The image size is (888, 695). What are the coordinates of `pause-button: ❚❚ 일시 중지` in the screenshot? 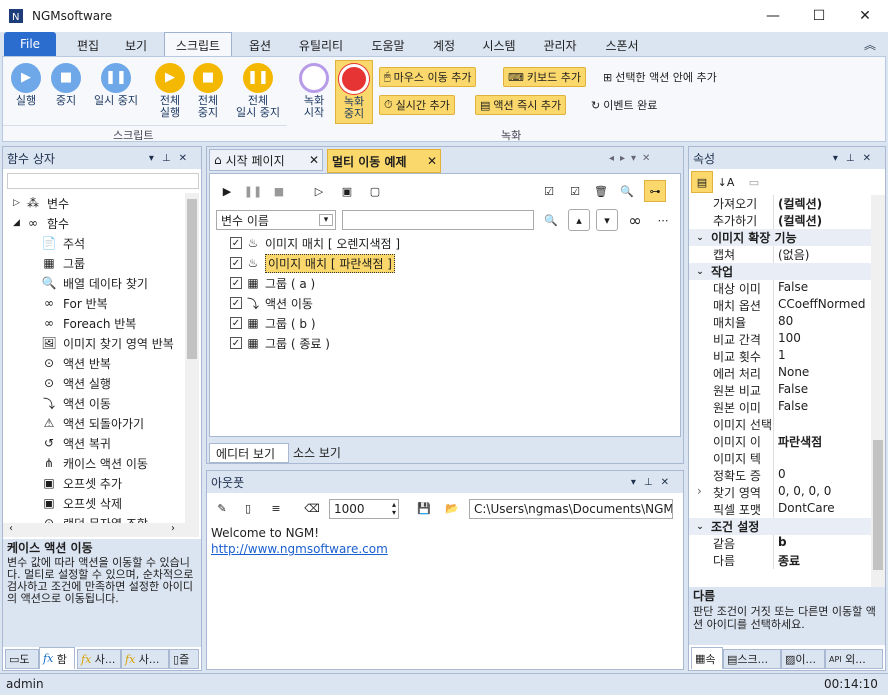 It's located at (116, 85).